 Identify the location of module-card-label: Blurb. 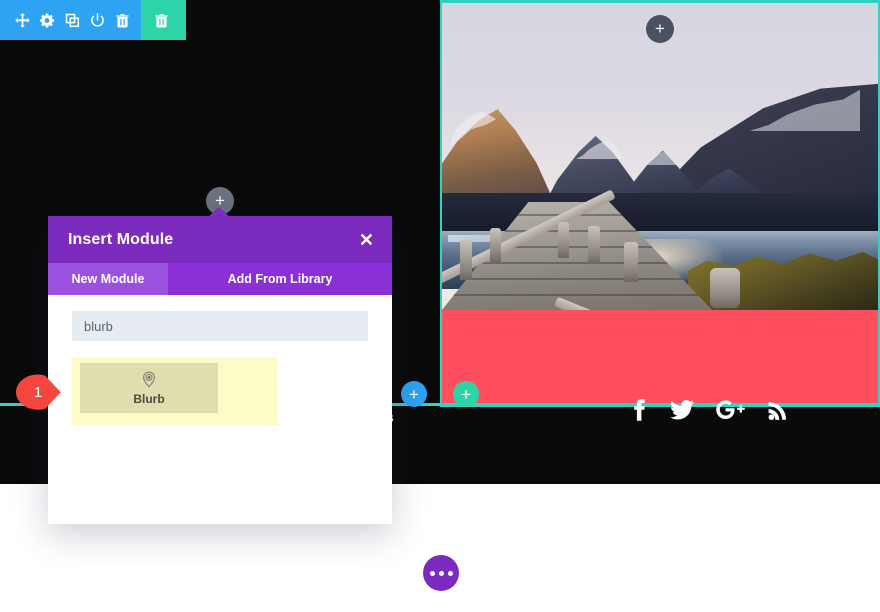
(149, 398).